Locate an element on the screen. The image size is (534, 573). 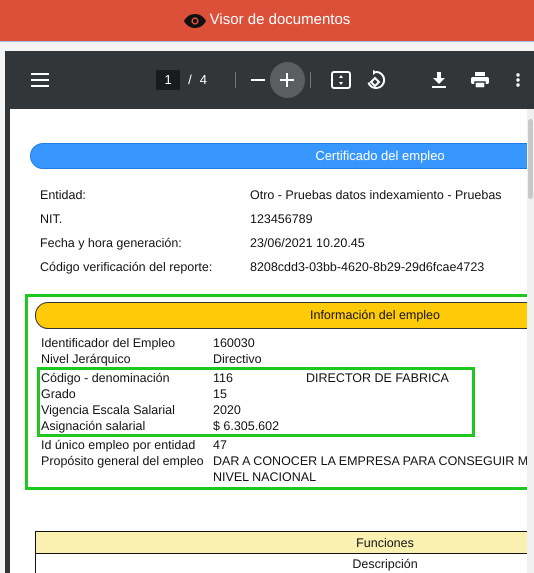
field-value: Directivo is located at coordinates (237, 359).